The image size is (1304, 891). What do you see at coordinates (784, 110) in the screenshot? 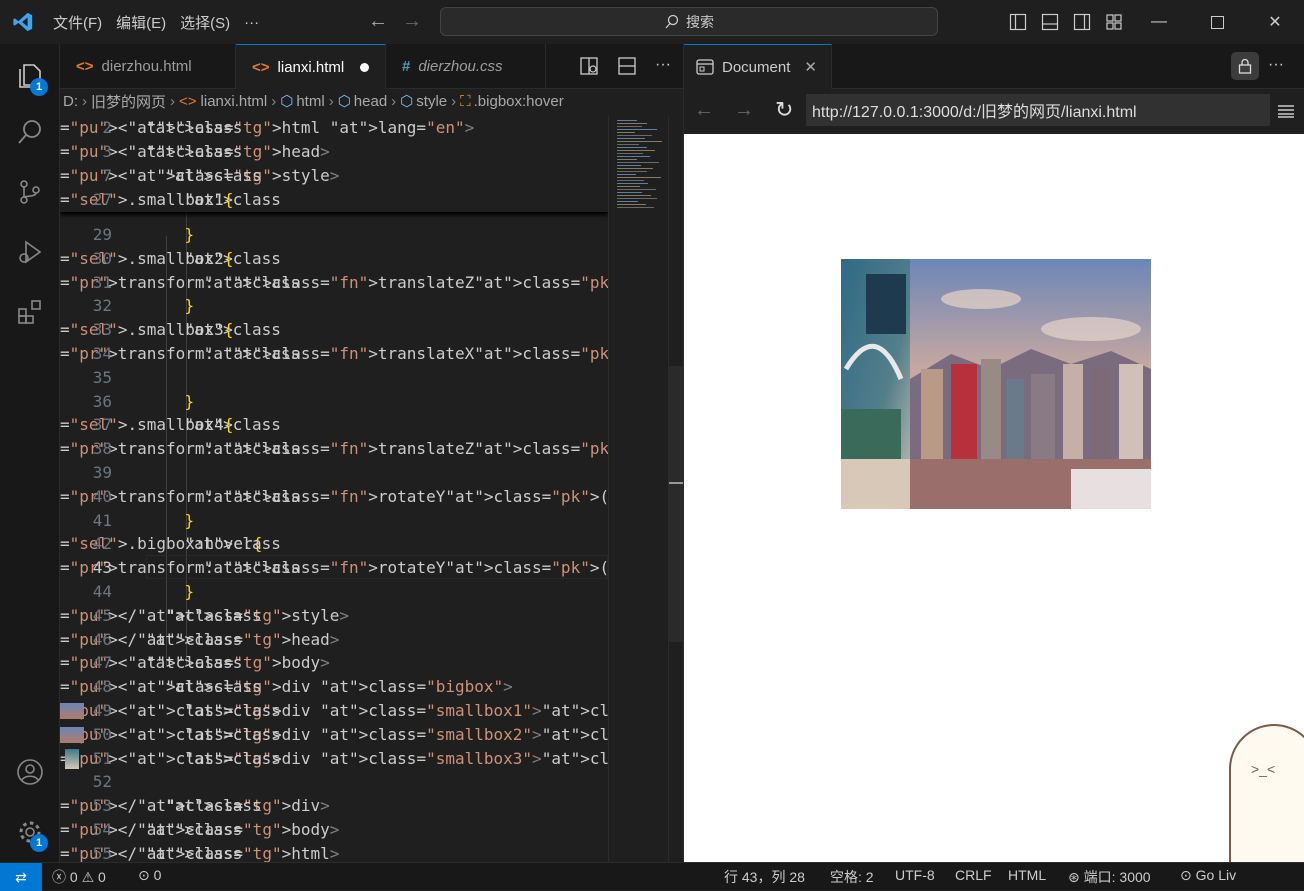
I see `reload-icon: ↻` at bounding box center [784, 110].